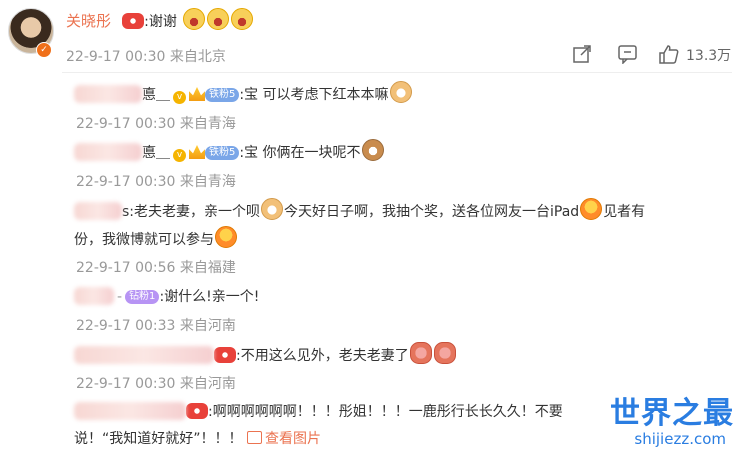 The width and height of the screenshot is (740, 450). What do you see at coordinates (207, 268) in the screenshot?
I see `comment-3-source: 来自福建` at bounding box center [207, 268].